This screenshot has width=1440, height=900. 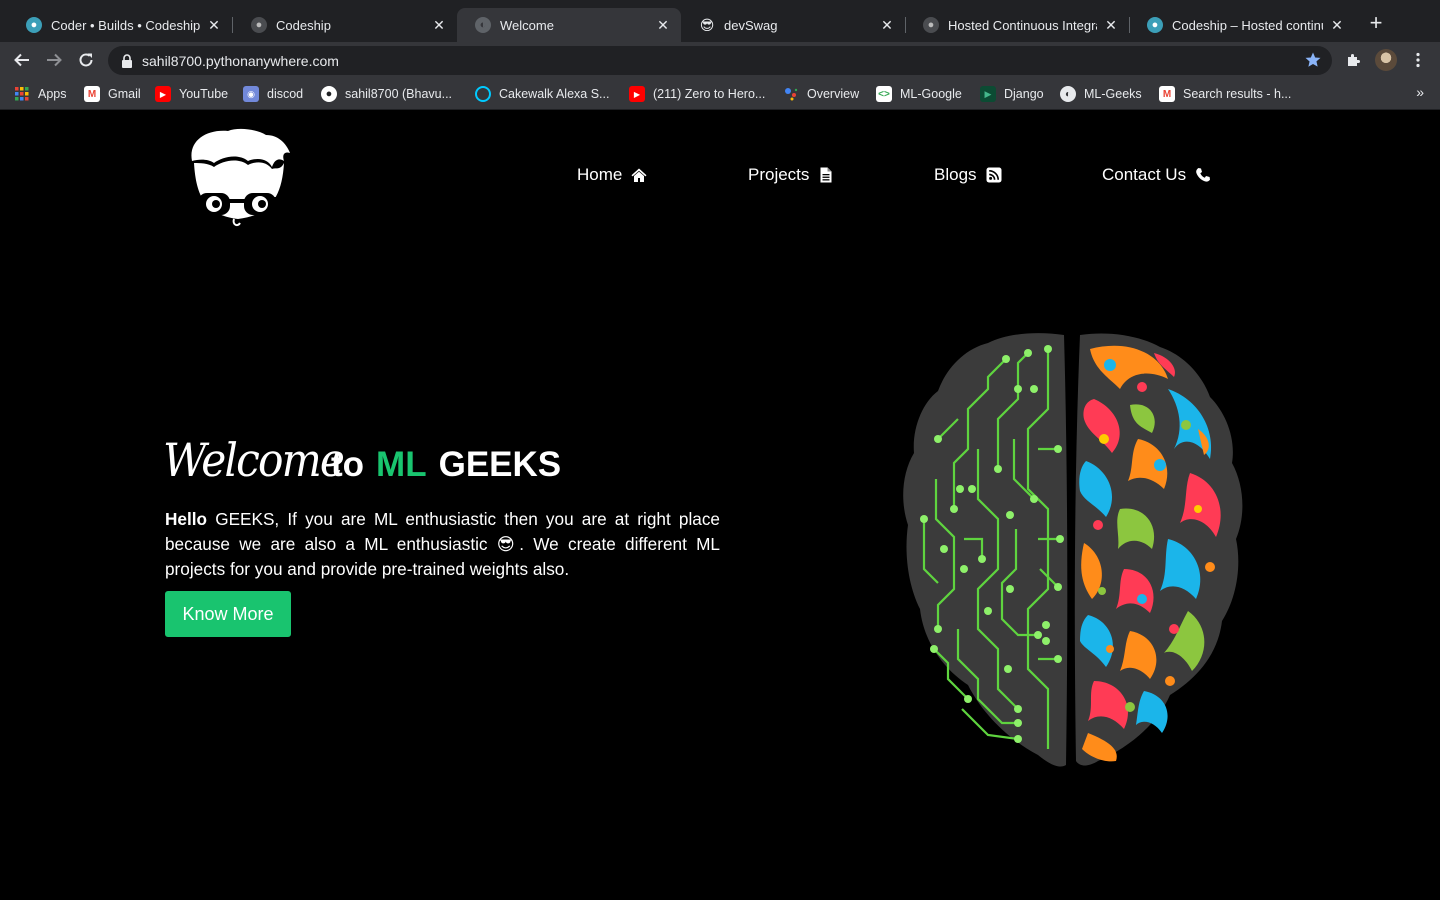 I want to click on know-more-button: Know More, so click(x=228, y=614).